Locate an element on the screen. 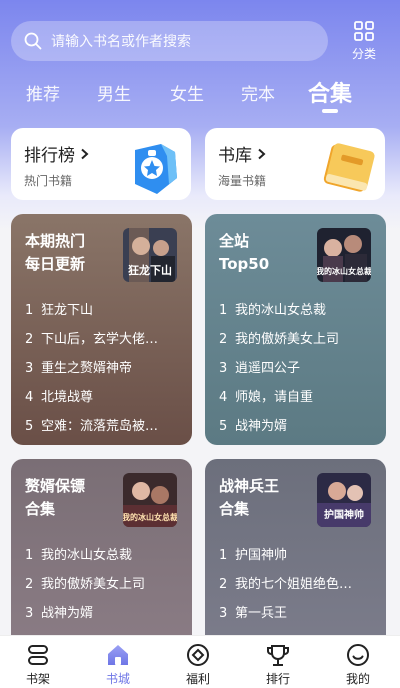  list-item: 1 护国神帅 is located at coordinates (298, 555).